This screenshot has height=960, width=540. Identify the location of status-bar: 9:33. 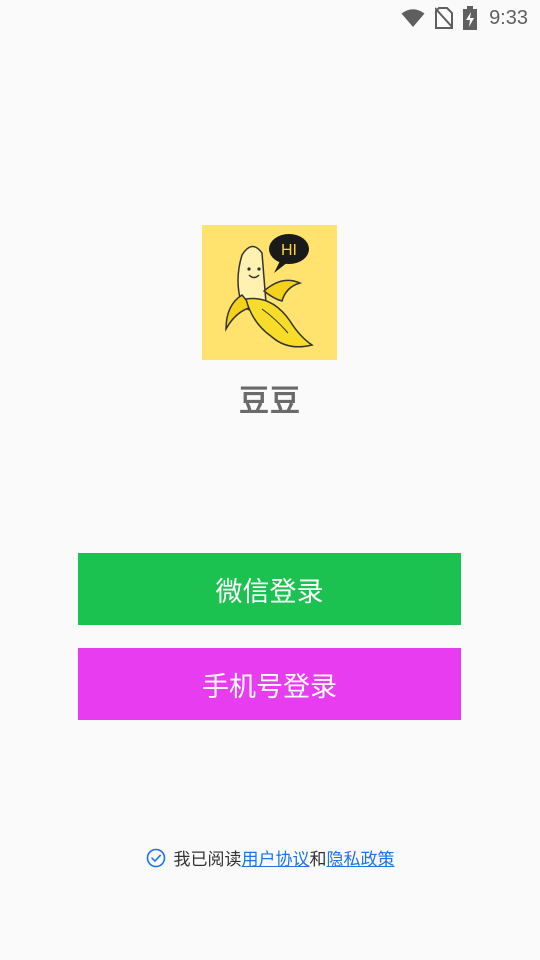
(270, 18).